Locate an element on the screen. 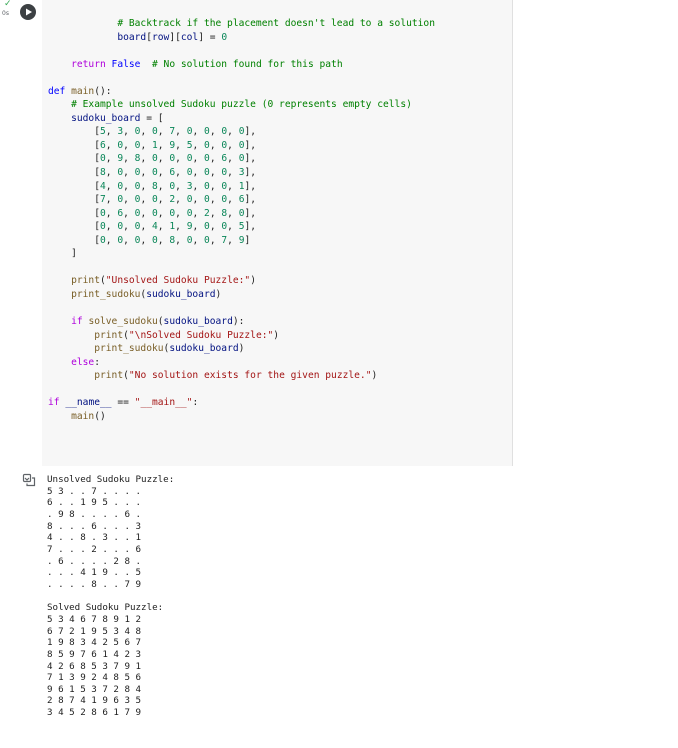  output-line: 5 3 . . 7 . . . . is located at coordinates (94, 491).